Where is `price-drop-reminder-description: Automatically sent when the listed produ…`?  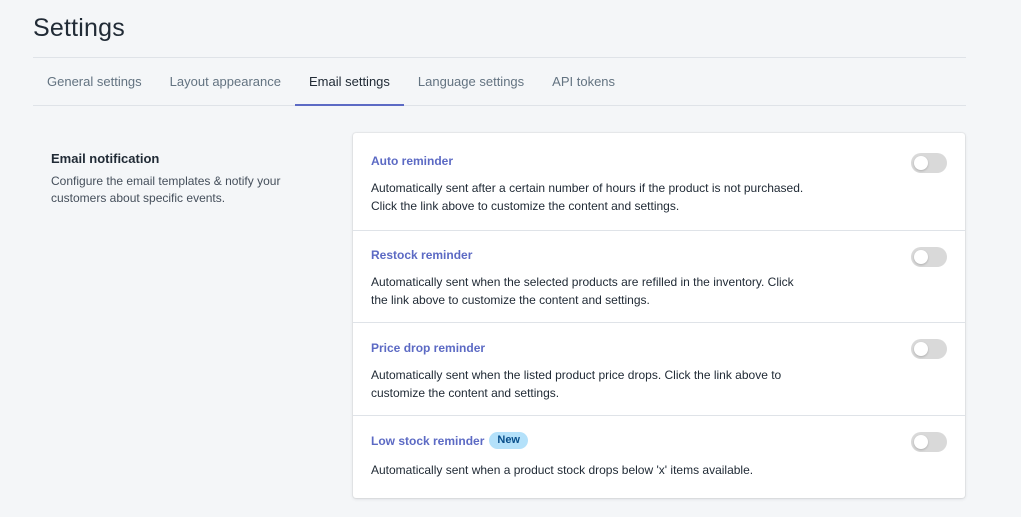 price-drop-reminder-description: Automatically sent when the listed produ… is located at coordinates (576, 384).